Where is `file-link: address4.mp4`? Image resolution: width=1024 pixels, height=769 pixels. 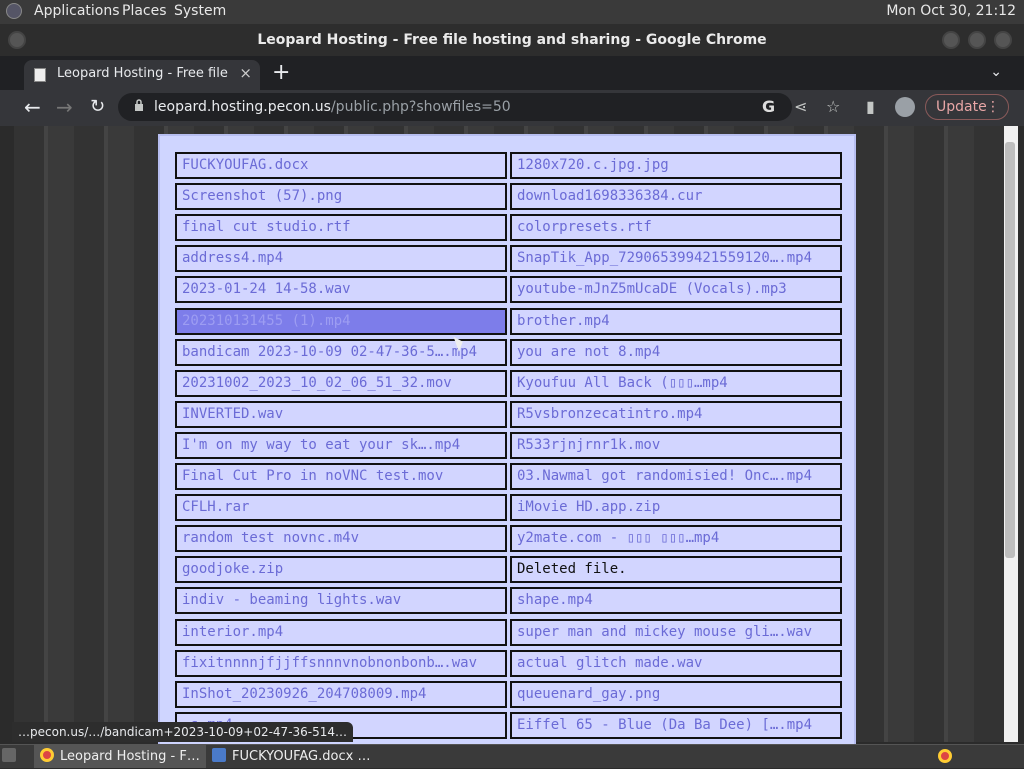 file-link: address4.mp4 is located at coordinates (341, 258).